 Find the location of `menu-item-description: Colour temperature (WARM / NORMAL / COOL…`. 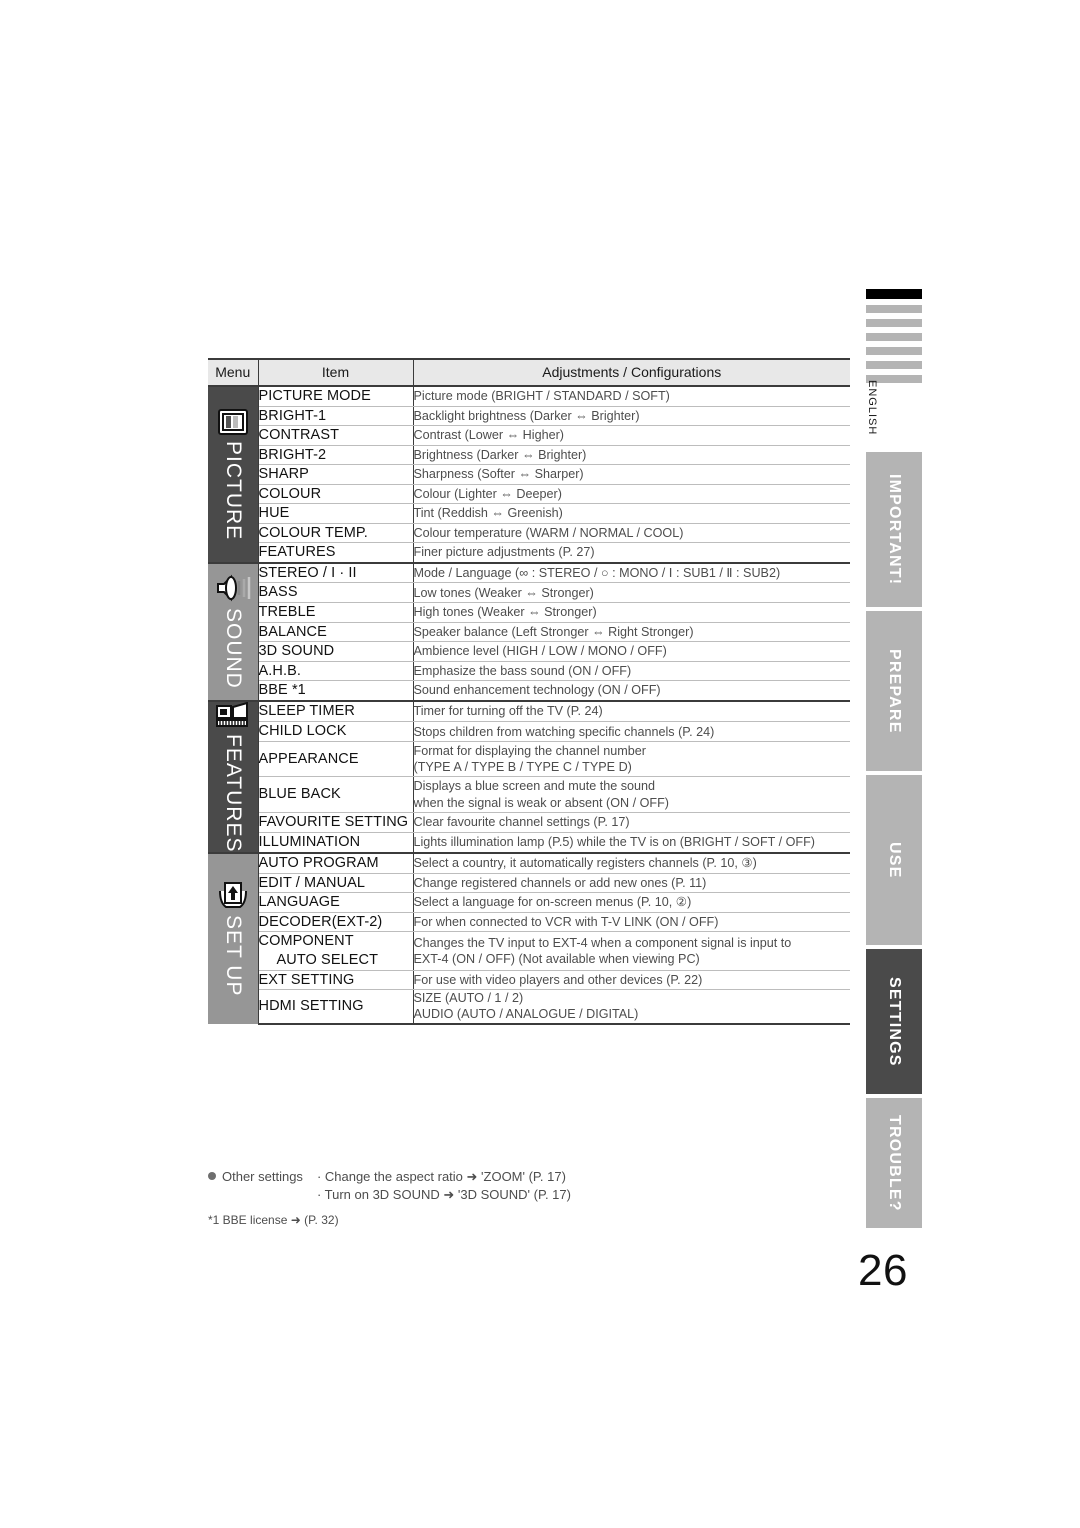

menu-item-description: Colour temperature (WARM / NORMAL / COOL… is located at coordinates (631, 533).